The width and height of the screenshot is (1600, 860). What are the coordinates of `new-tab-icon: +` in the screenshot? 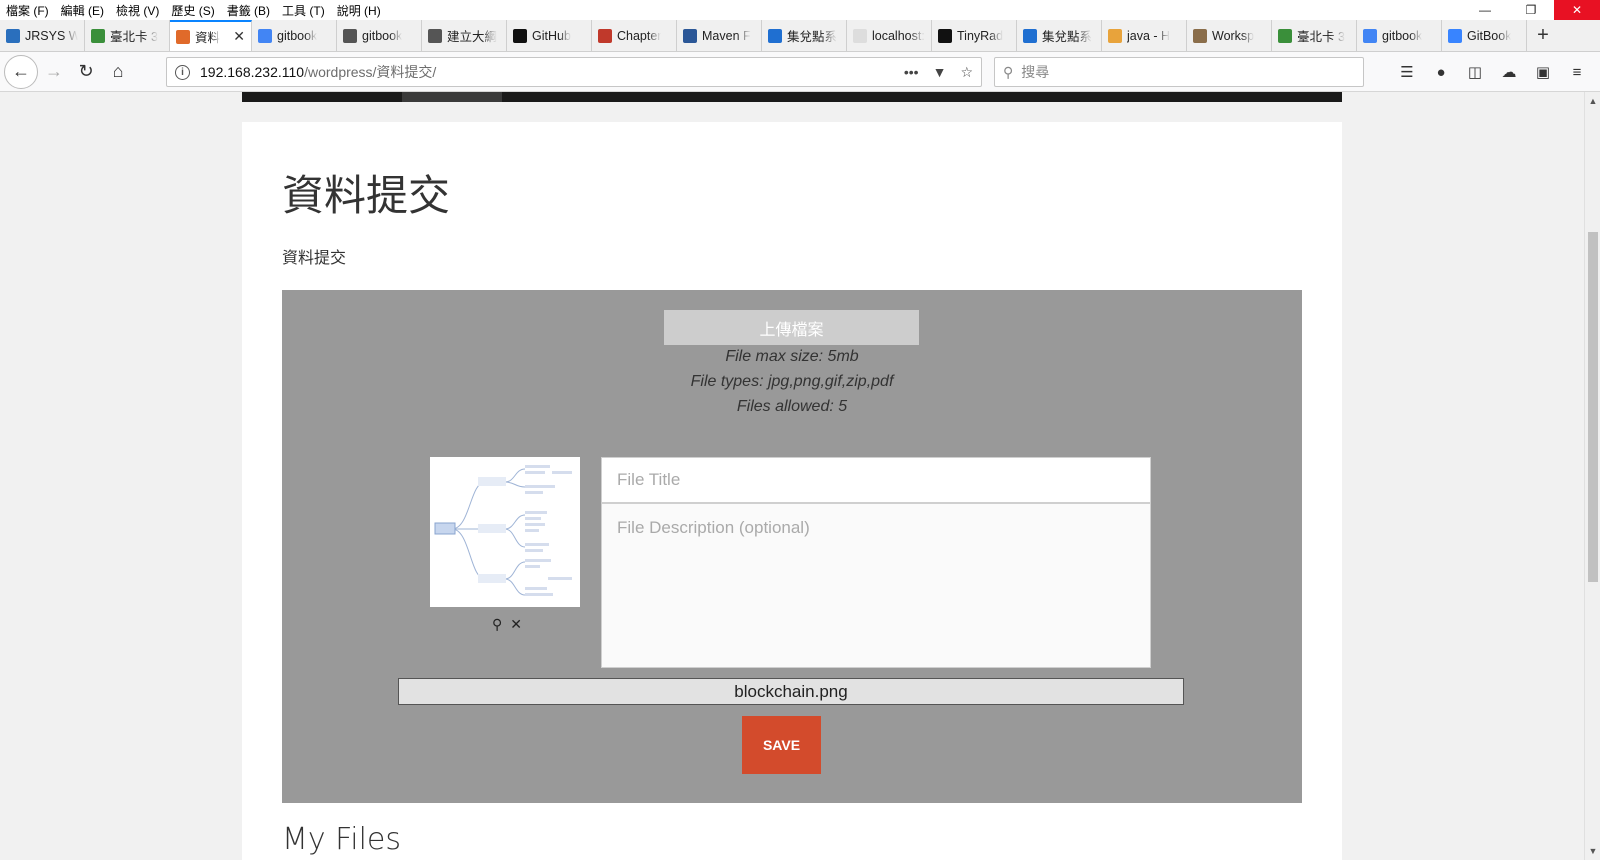 It's located at (1543, 35).